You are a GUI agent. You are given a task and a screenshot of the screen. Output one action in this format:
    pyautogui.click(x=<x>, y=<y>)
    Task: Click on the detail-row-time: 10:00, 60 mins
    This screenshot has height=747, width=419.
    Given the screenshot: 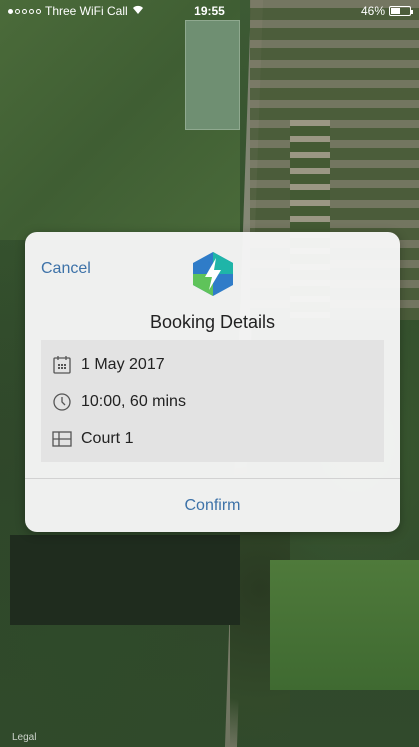 What is the action you would take?
    pyautogui.click(x=212, y=401)
    